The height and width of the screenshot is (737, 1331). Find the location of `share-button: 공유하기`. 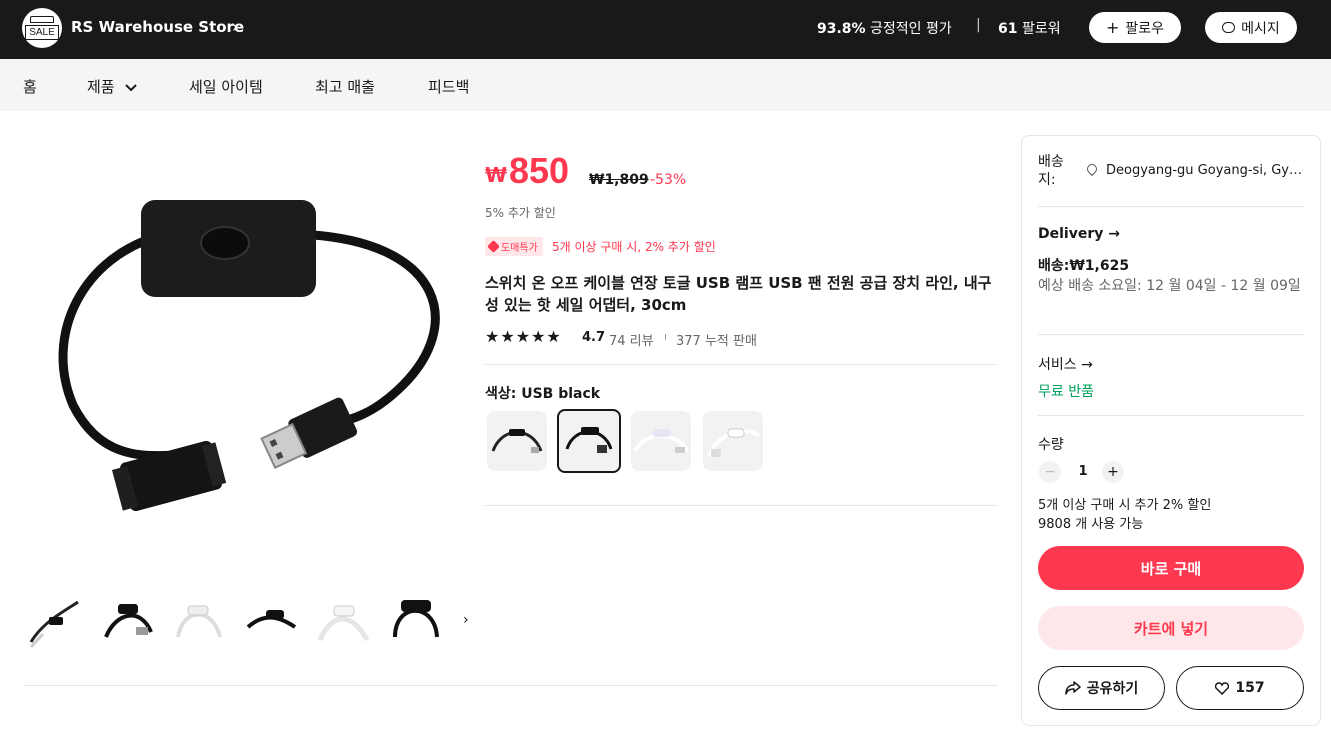

share-button: 공유하기 is located at coordinates (1101, 688).